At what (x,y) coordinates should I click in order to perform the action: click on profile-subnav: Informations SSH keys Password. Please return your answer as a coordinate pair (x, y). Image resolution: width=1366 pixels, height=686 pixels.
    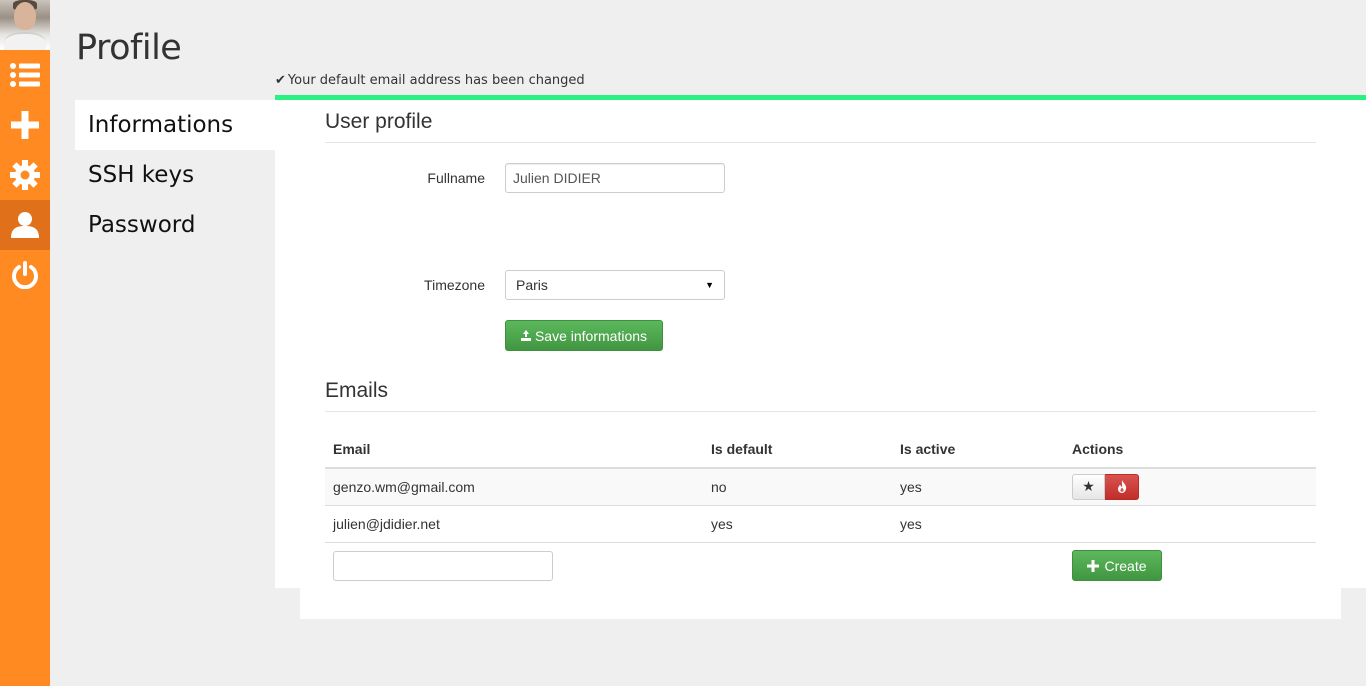
    Looking at the image, I should click on (175, 175).